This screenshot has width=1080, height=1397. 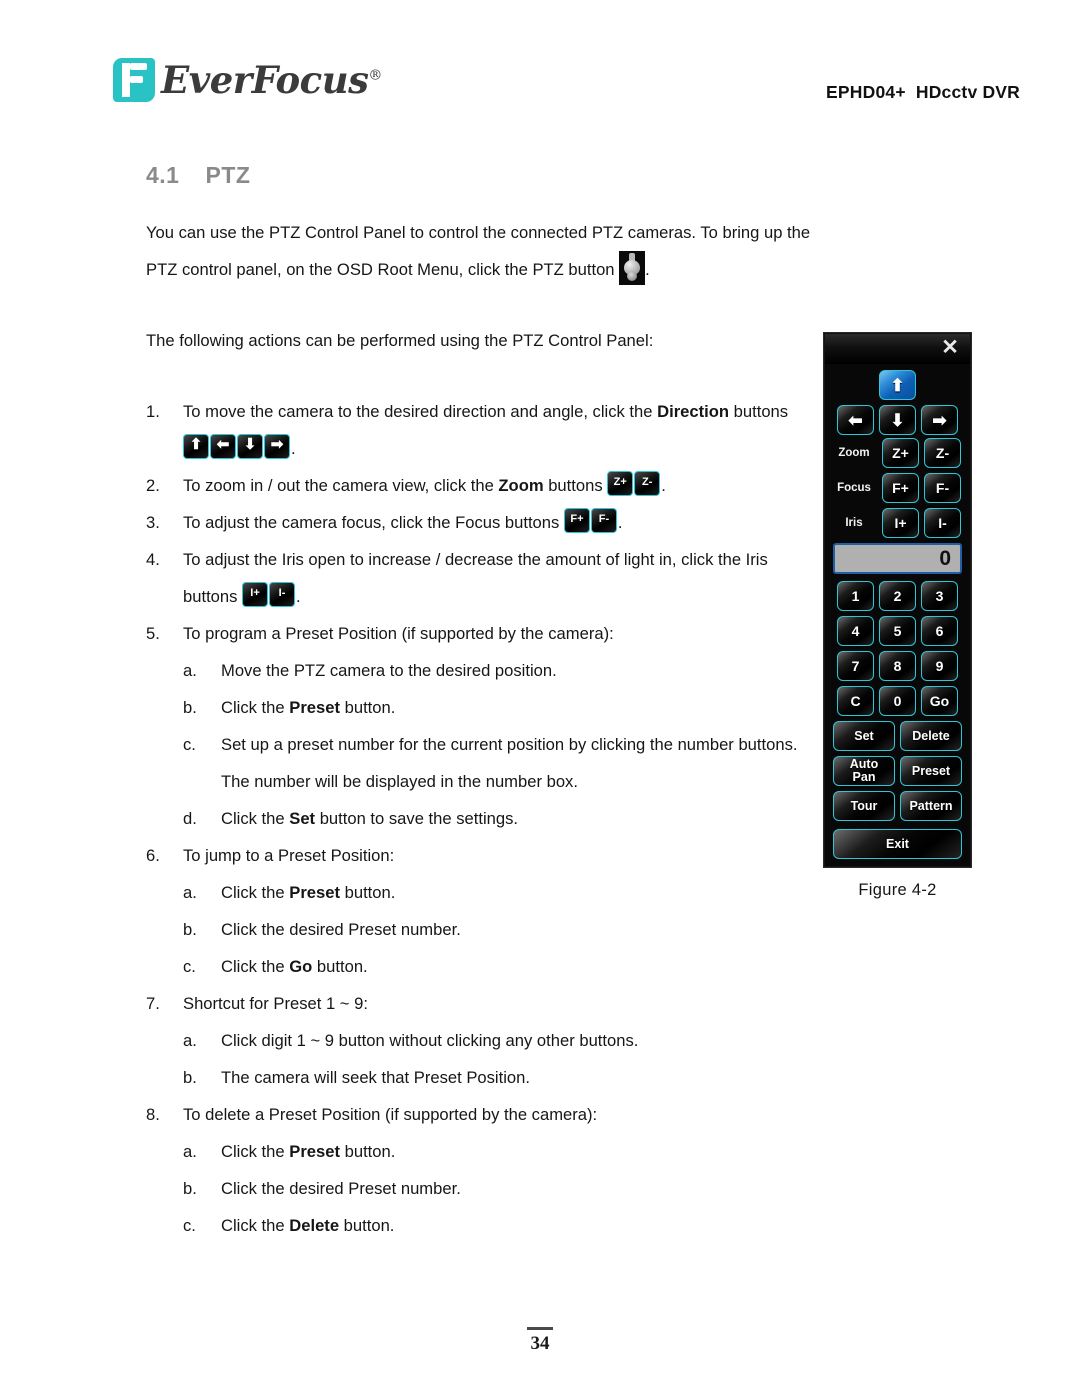 What do you see at coordinates (314, 892) in the screenshot?
I see `sub-bold-term: Preset` at bounding box center [314, 892].